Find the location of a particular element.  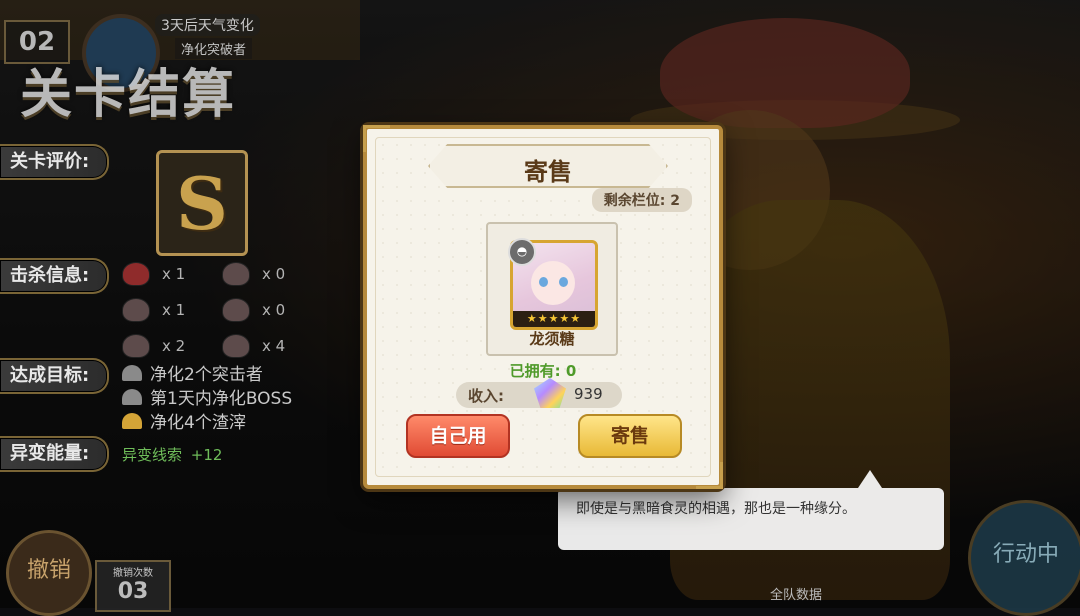

use-self-button: 自己用 is located at coordinates (458, 436).